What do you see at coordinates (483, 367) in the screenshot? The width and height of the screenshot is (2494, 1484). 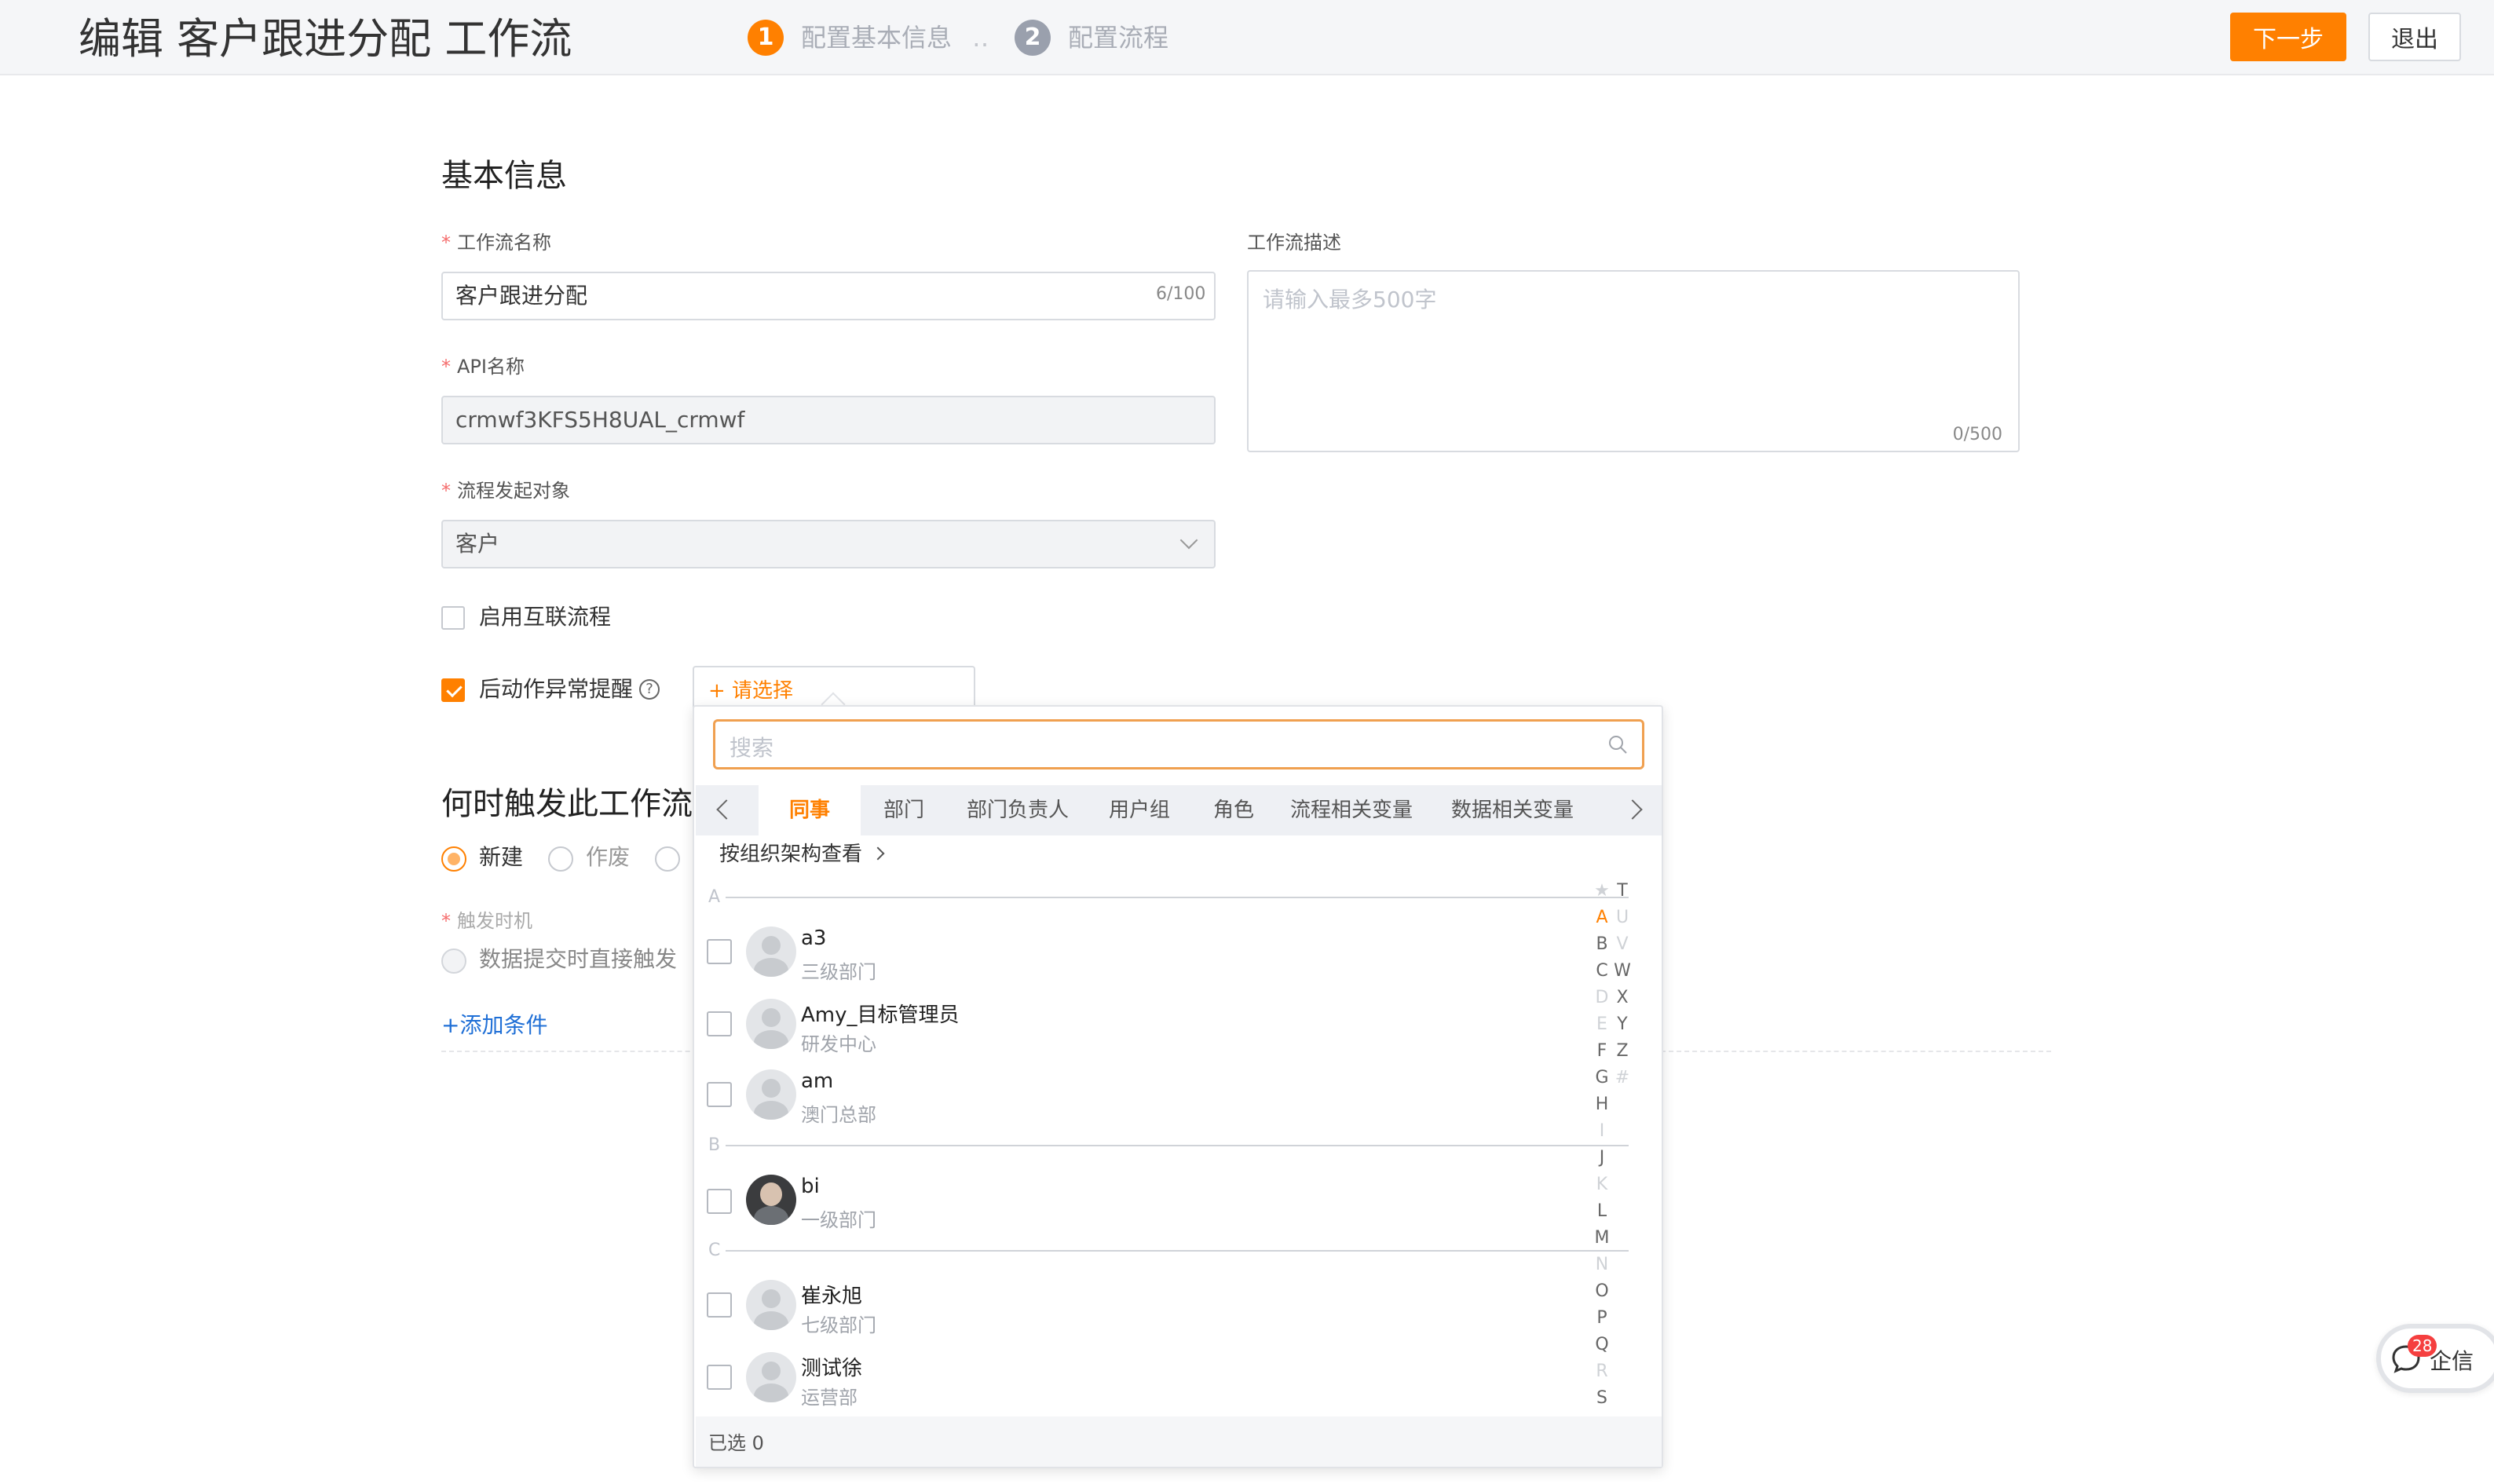 I see `api-name-label: * API名称` at bounding box center [483, 367].